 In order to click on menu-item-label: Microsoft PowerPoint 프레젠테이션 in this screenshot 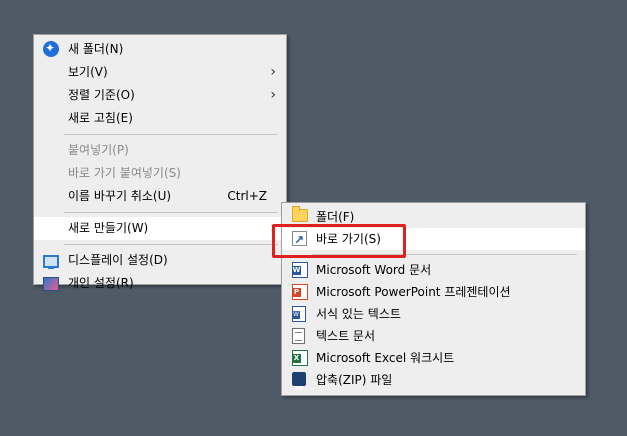, I will do `click(413, 292)`.